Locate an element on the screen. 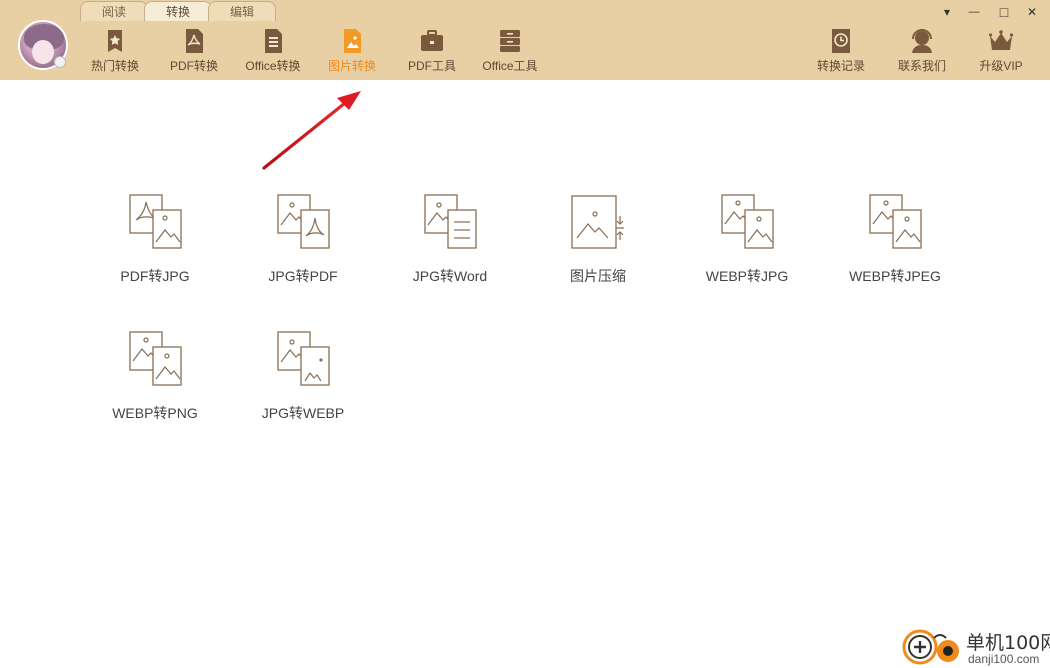 This screenshot has width=1050, height=668. nav-office-tools: Office工具 is located at coordinates (510, 52).